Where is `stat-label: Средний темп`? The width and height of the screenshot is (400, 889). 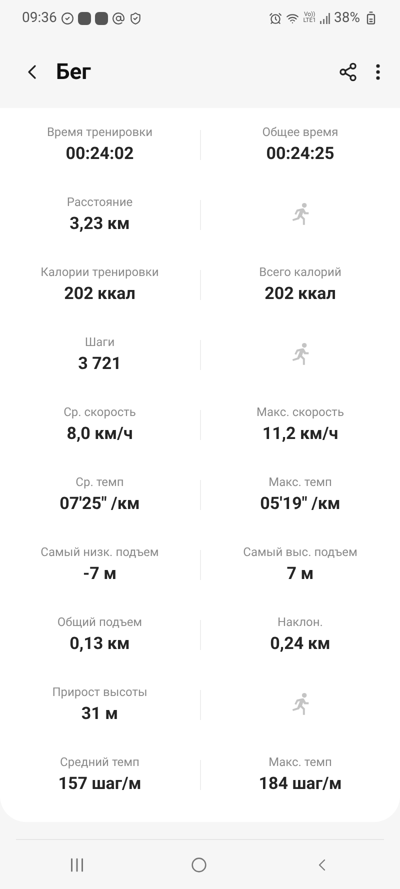 stat-label: Средний темп is located at coordinates (100, 762).